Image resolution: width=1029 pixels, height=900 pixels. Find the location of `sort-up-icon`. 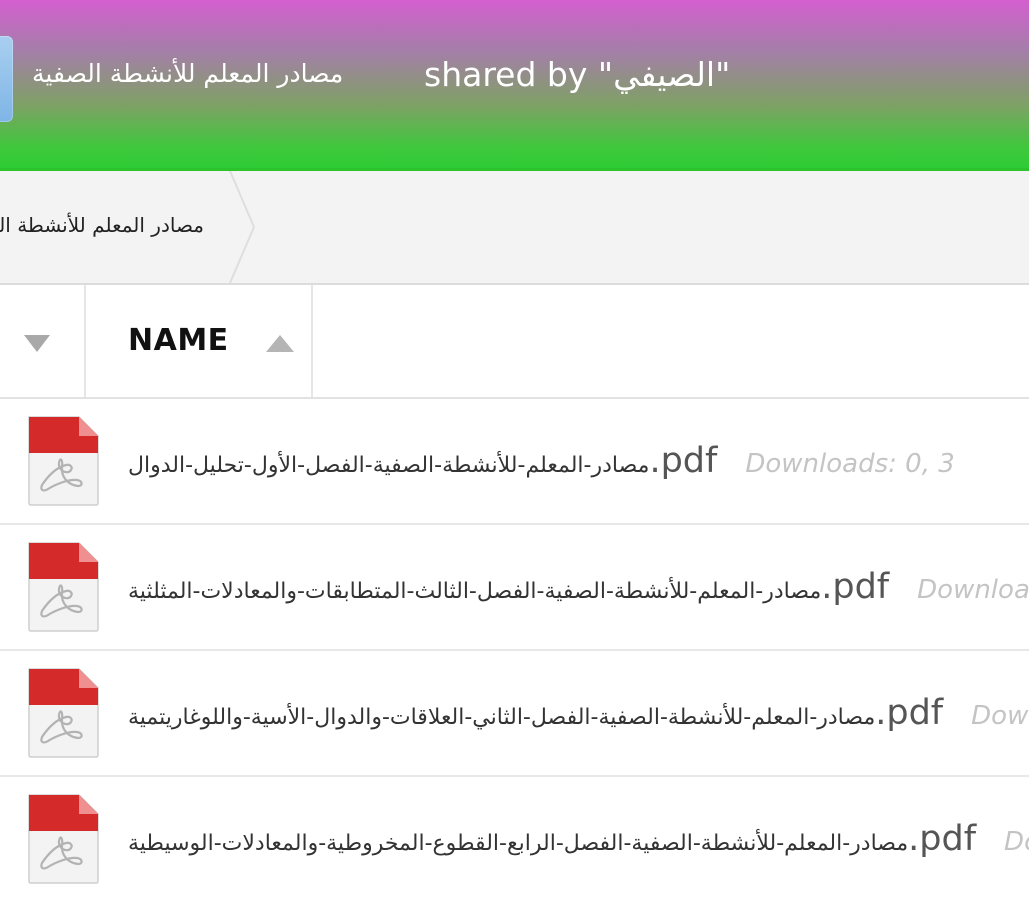

sort-up-icon is located at coordinates (280, 343).